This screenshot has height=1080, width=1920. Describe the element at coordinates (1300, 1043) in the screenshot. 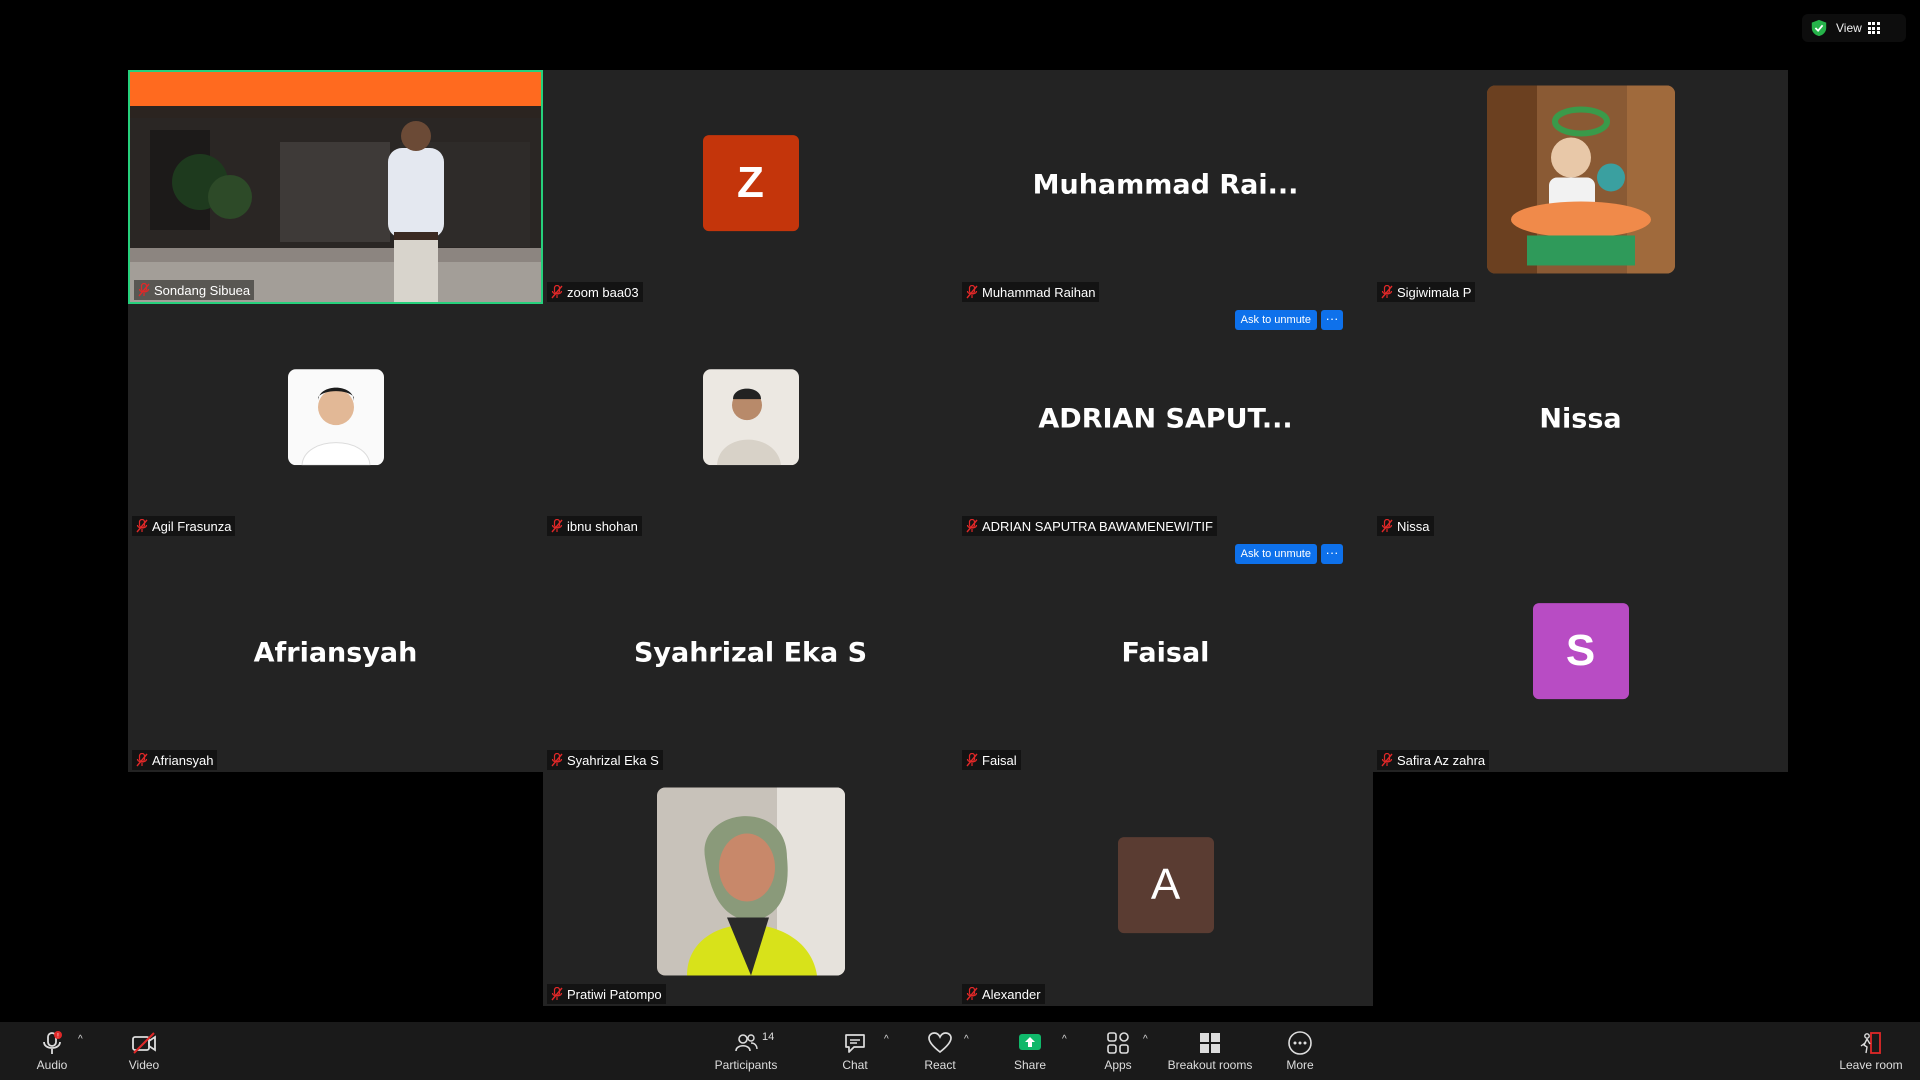

I see `more-dots-icon` at that location.